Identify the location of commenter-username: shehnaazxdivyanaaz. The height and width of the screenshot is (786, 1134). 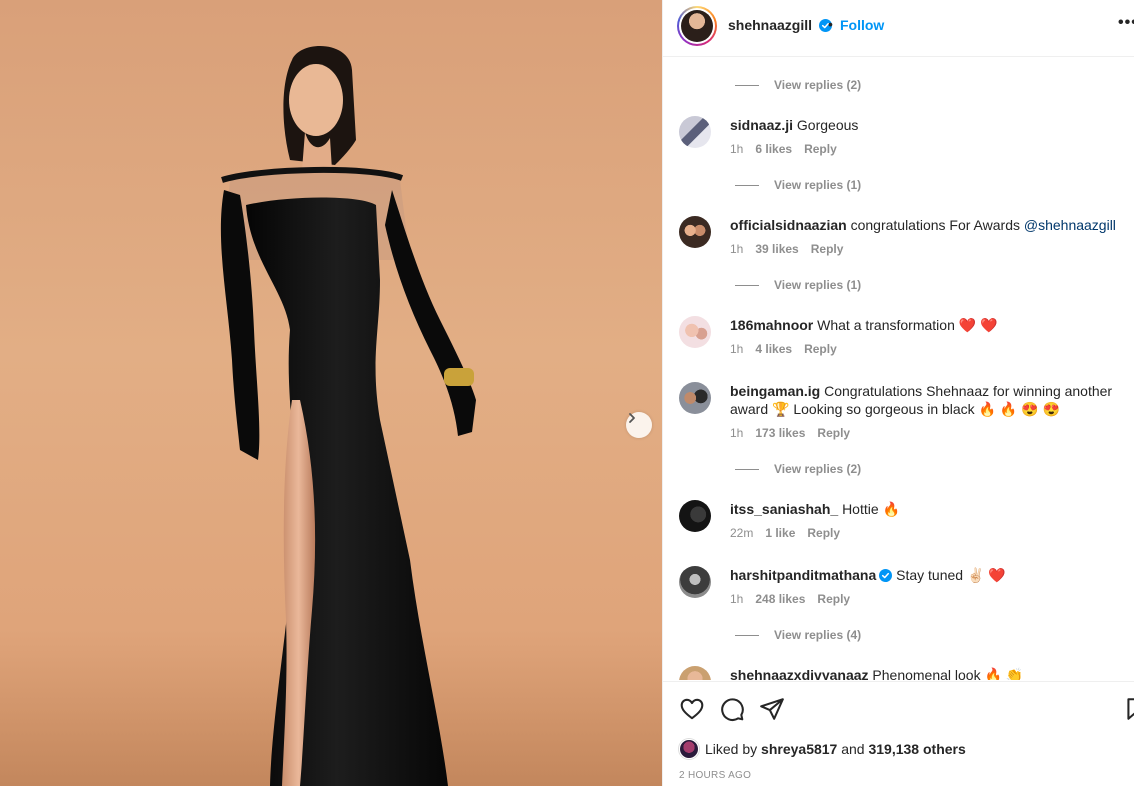
(799, 673).